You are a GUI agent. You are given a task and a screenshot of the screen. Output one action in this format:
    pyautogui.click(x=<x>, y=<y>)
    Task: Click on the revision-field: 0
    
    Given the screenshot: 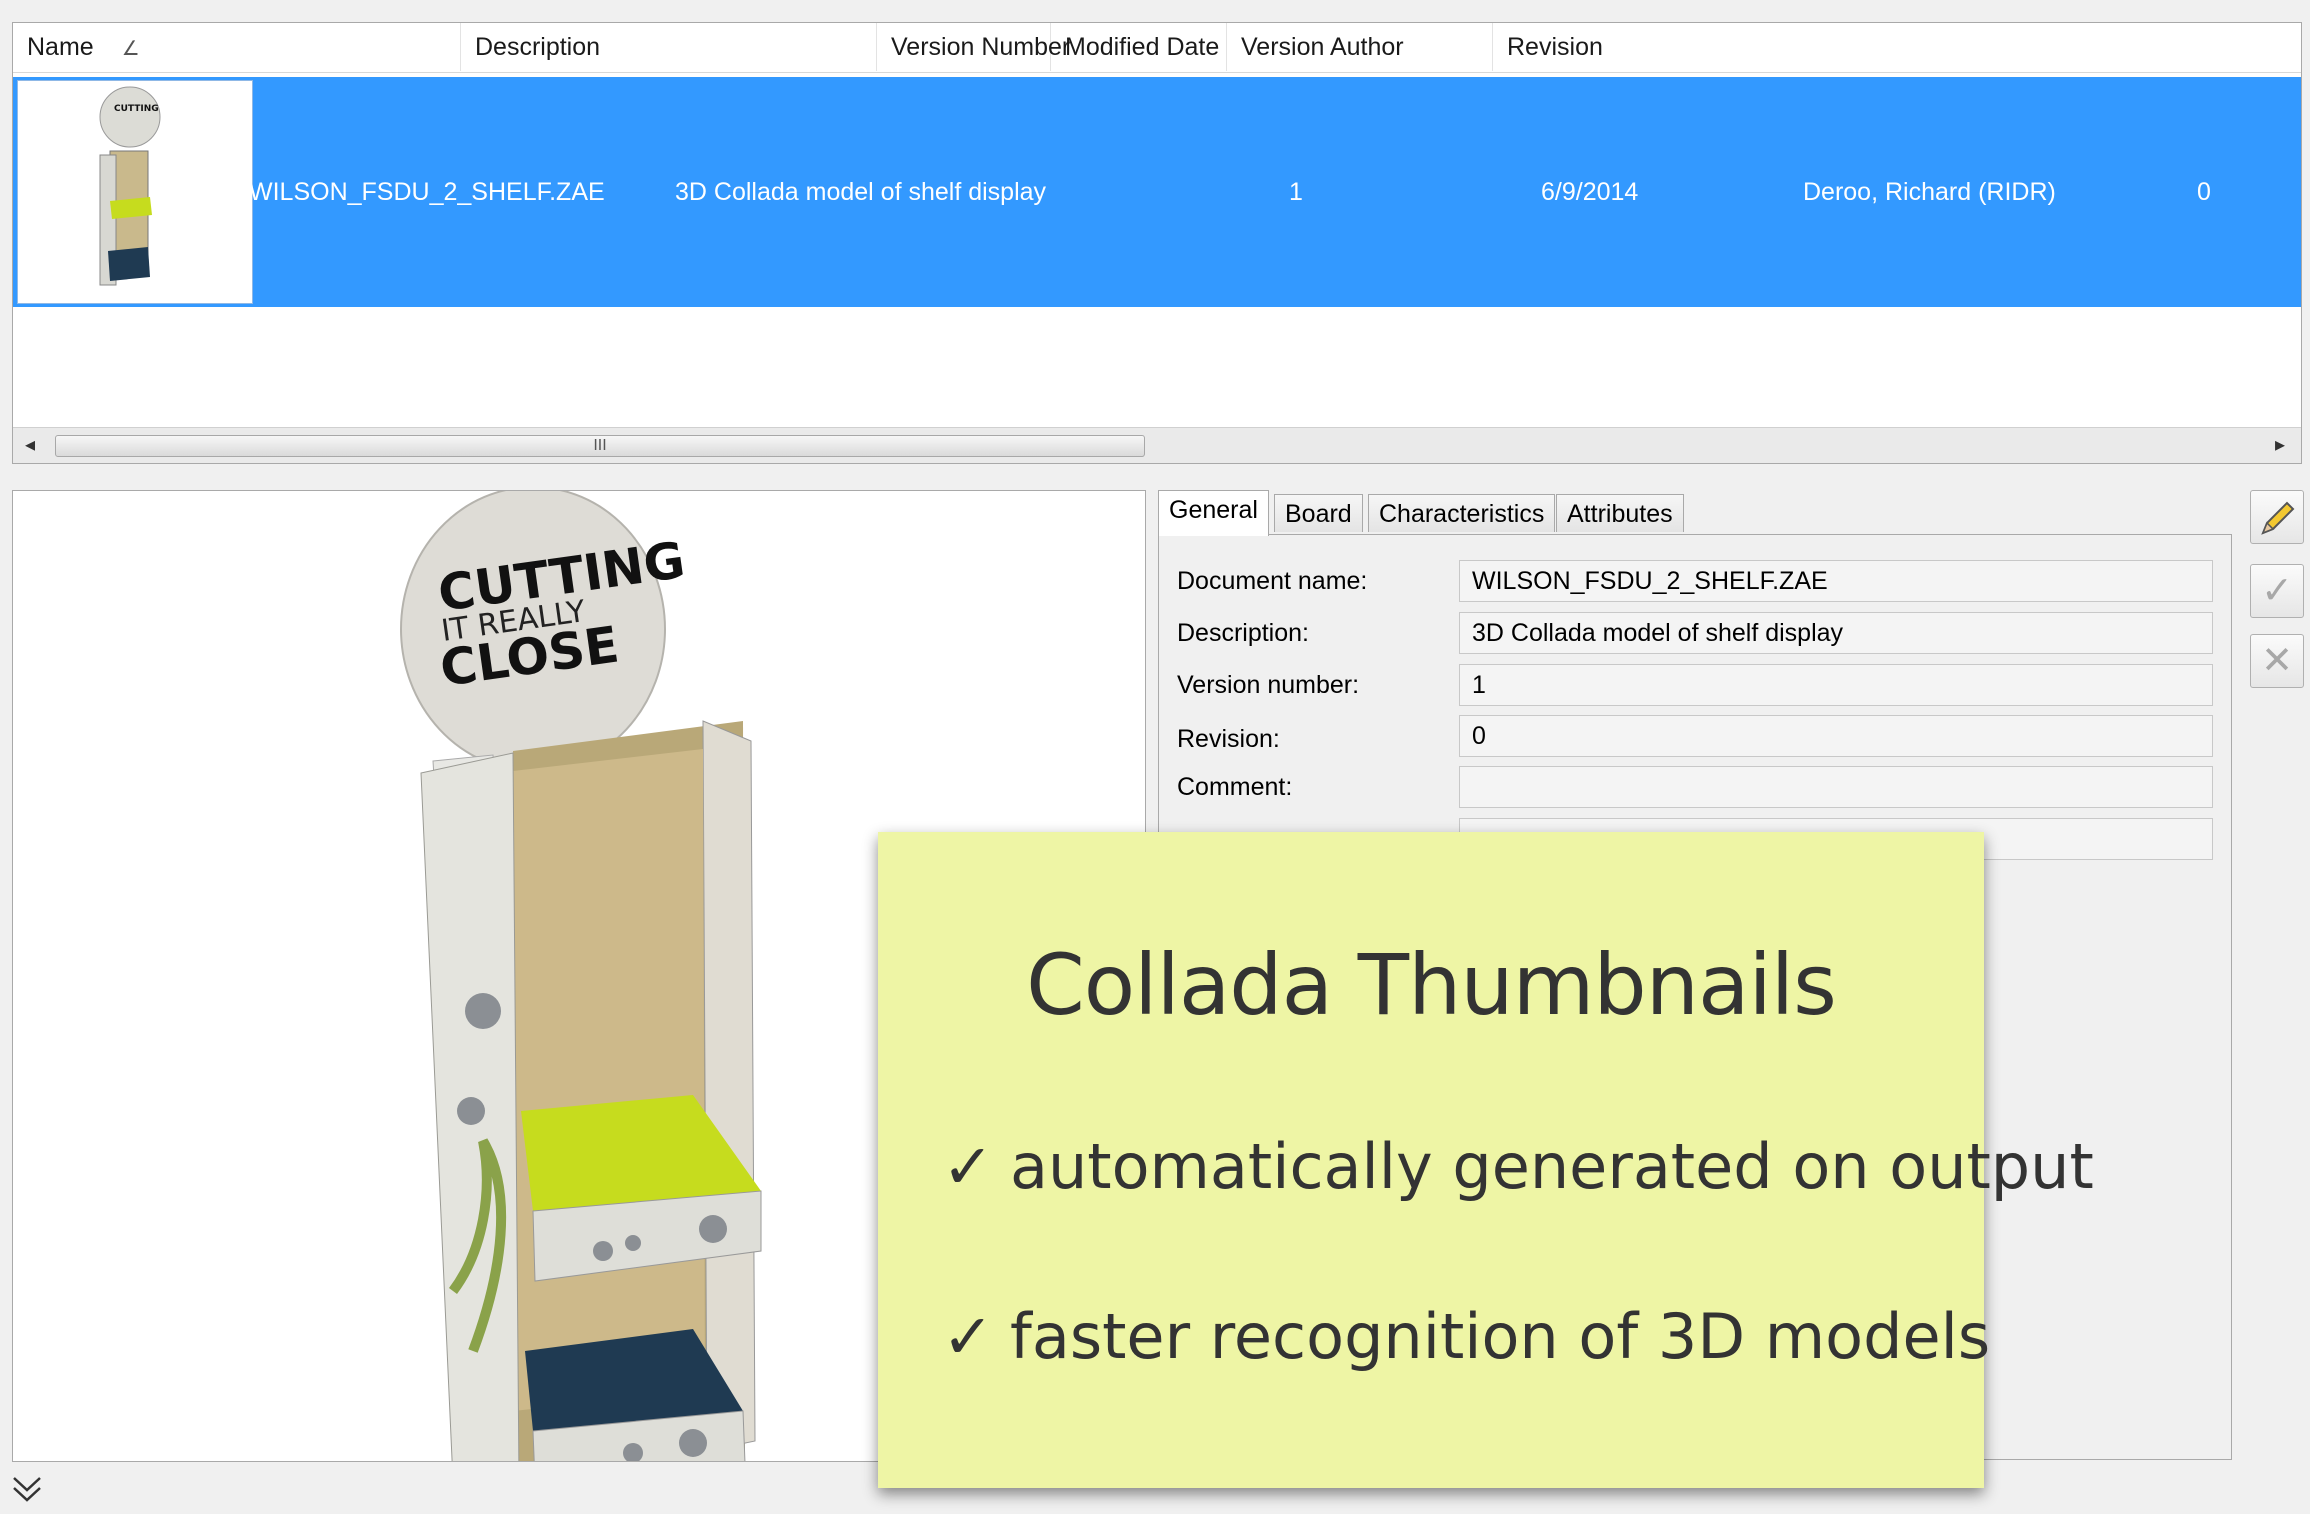 What is the action you would take?
    pyautogui.click(x=1836, y=736)
    